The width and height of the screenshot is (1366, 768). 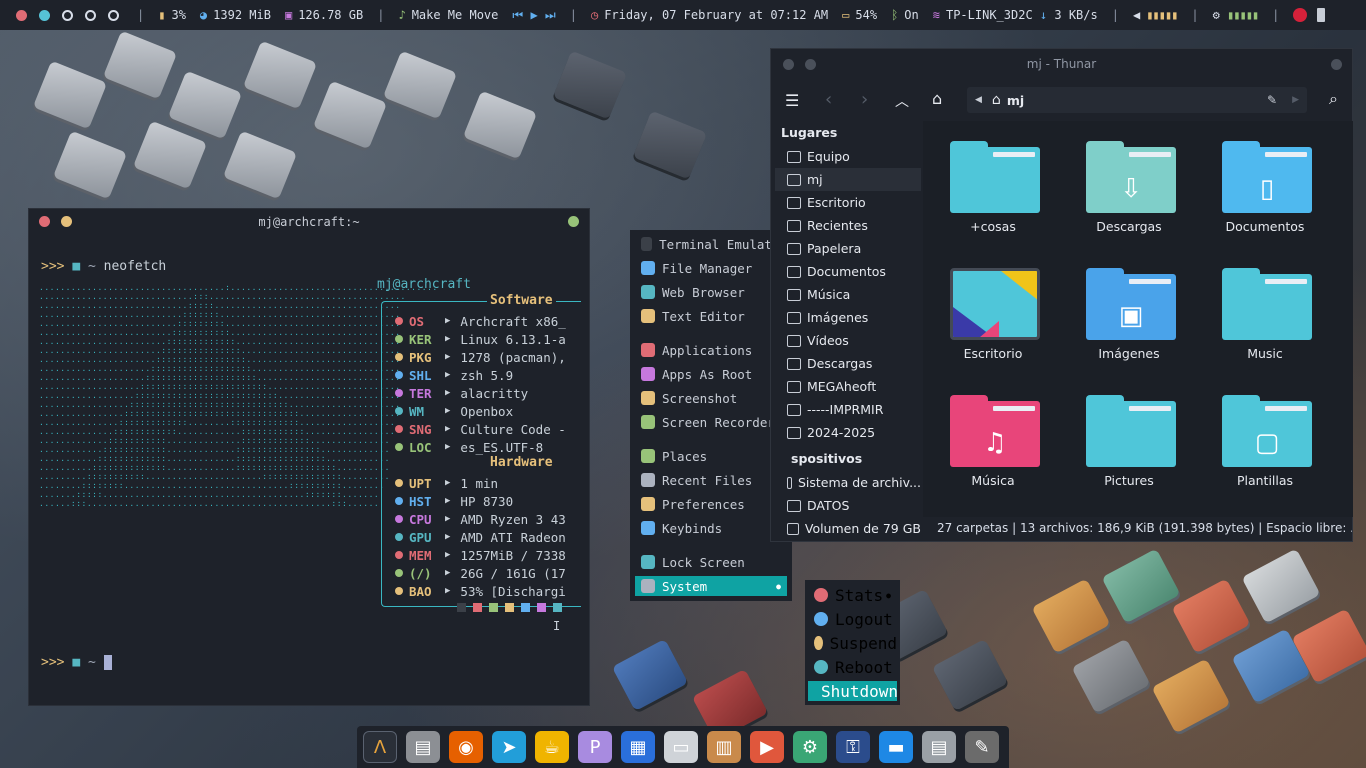 What do you see at coordinates (90, 15) in the screenshot?
I see `workspace-4-dot` at bounding box center [90, 15].